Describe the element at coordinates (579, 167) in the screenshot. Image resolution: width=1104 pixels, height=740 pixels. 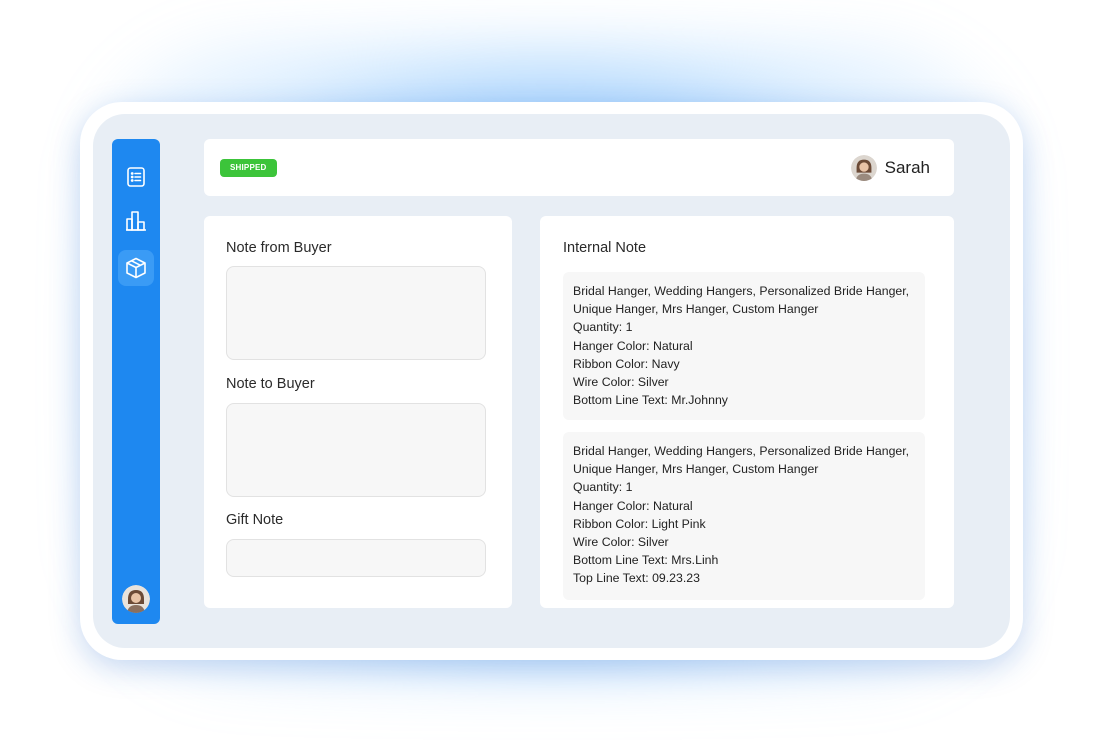
I see `order-header: SHIPPED Sarah` at that location.